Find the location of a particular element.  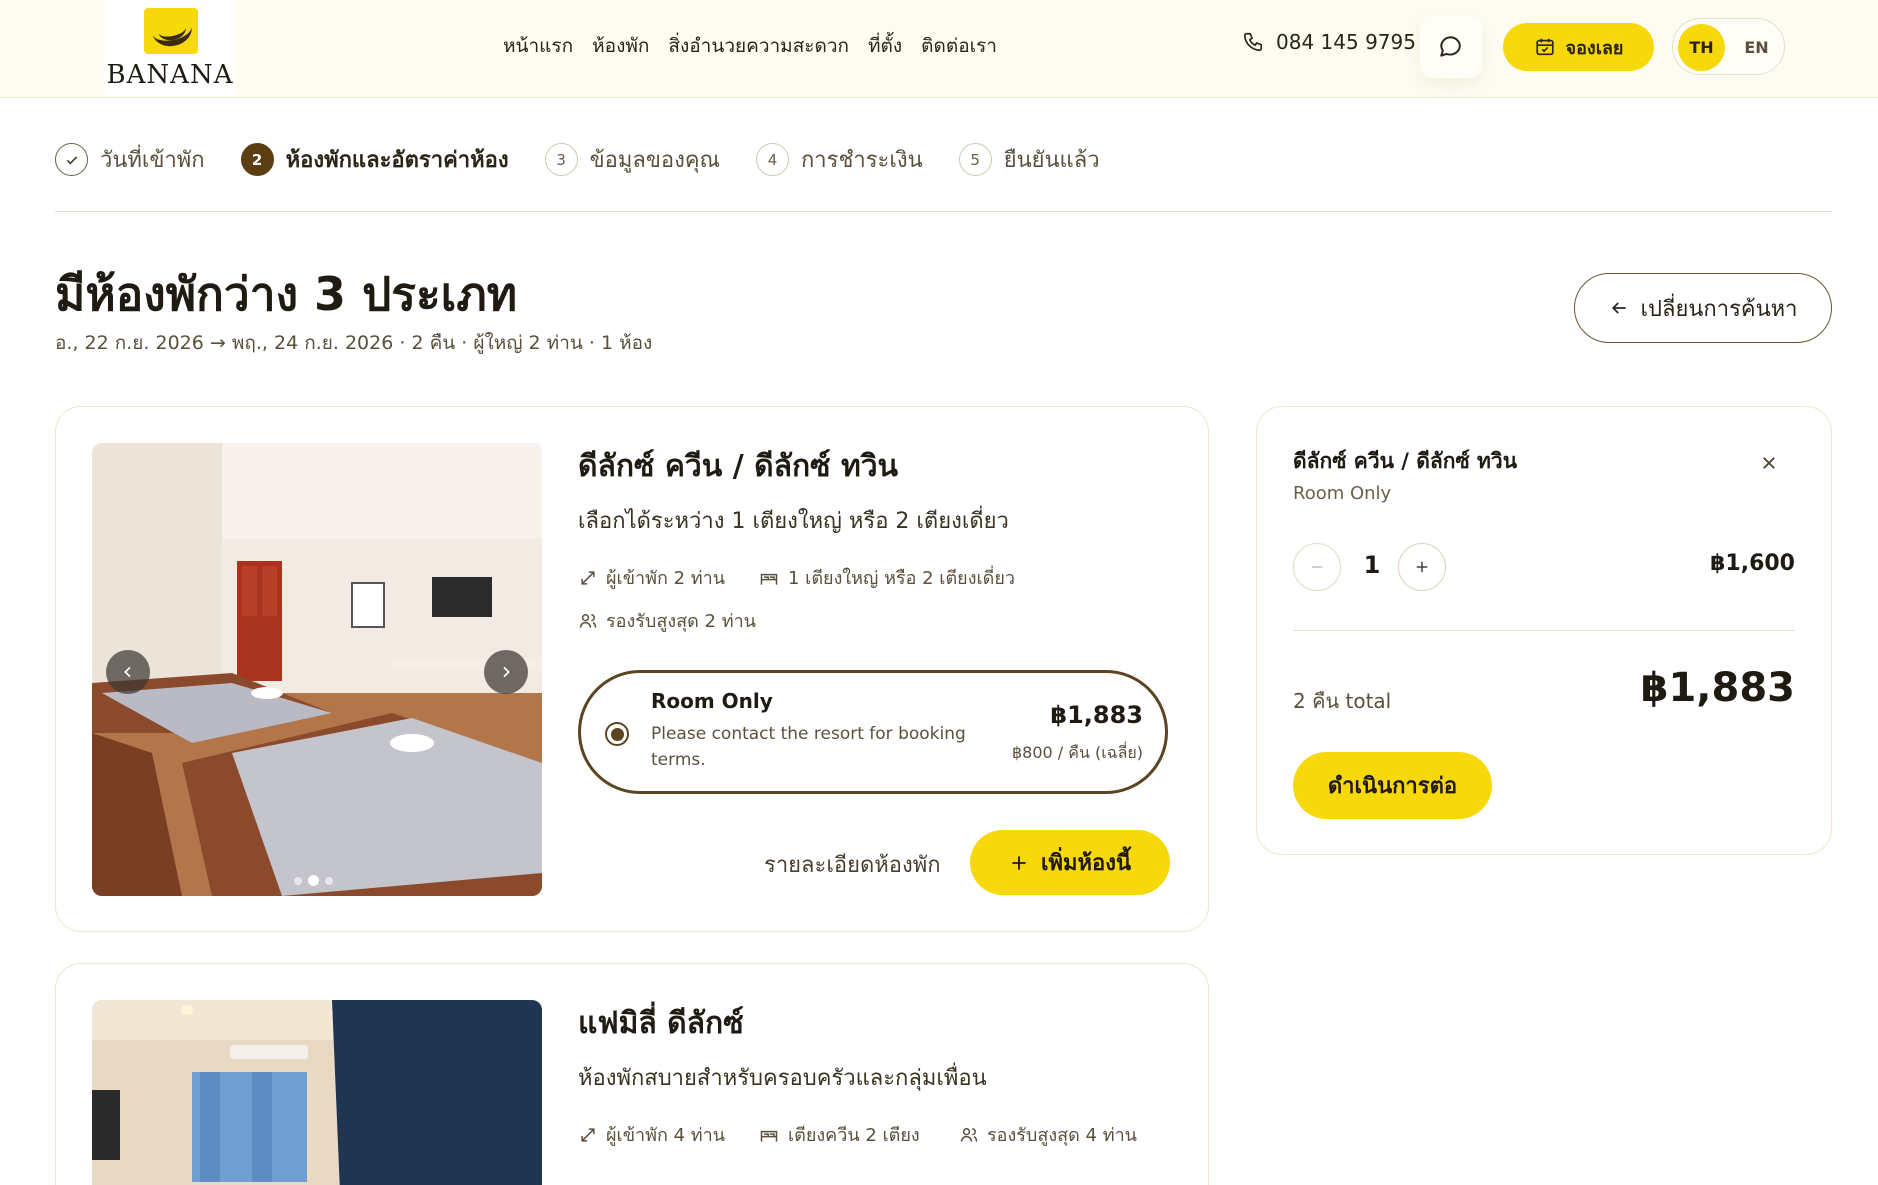

chevron-left-icon is located at coordinates (128, 672).